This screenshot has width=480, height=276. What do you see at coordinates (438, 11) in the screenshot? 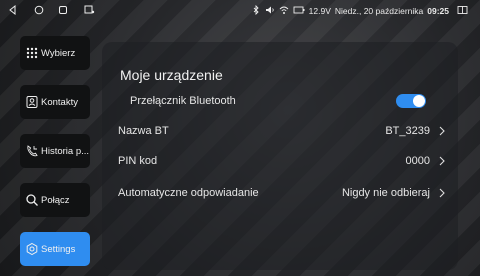
I see `clock: 09:25` at bounding box center [438, 11].